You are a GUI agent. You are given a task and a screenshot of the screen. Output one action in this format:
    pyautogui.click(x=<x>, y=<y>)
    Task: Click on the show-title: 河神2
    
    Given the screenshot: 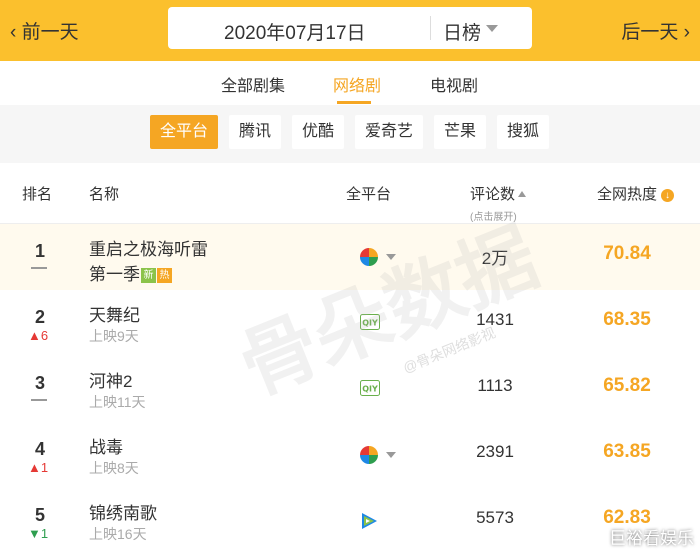 What is the action you would take?
    pyautogui.click(x=110, y=379)
    